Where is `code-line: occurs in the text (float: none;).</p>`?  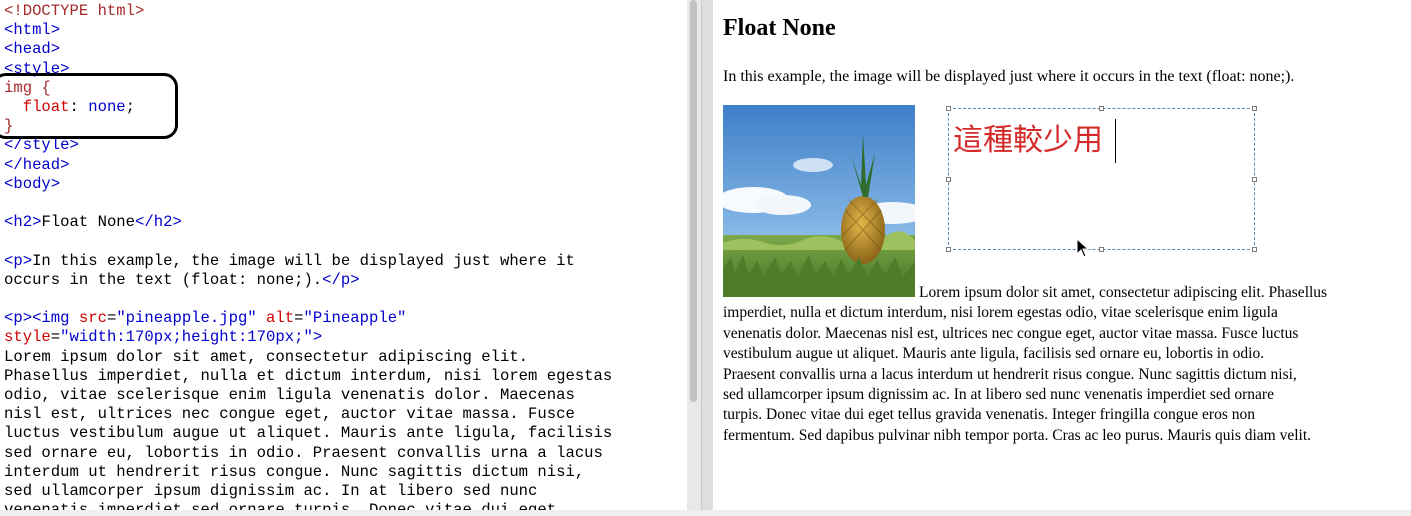 code-line: occurs in the text (float: none;).</p> is located at coordinates (182, 280).